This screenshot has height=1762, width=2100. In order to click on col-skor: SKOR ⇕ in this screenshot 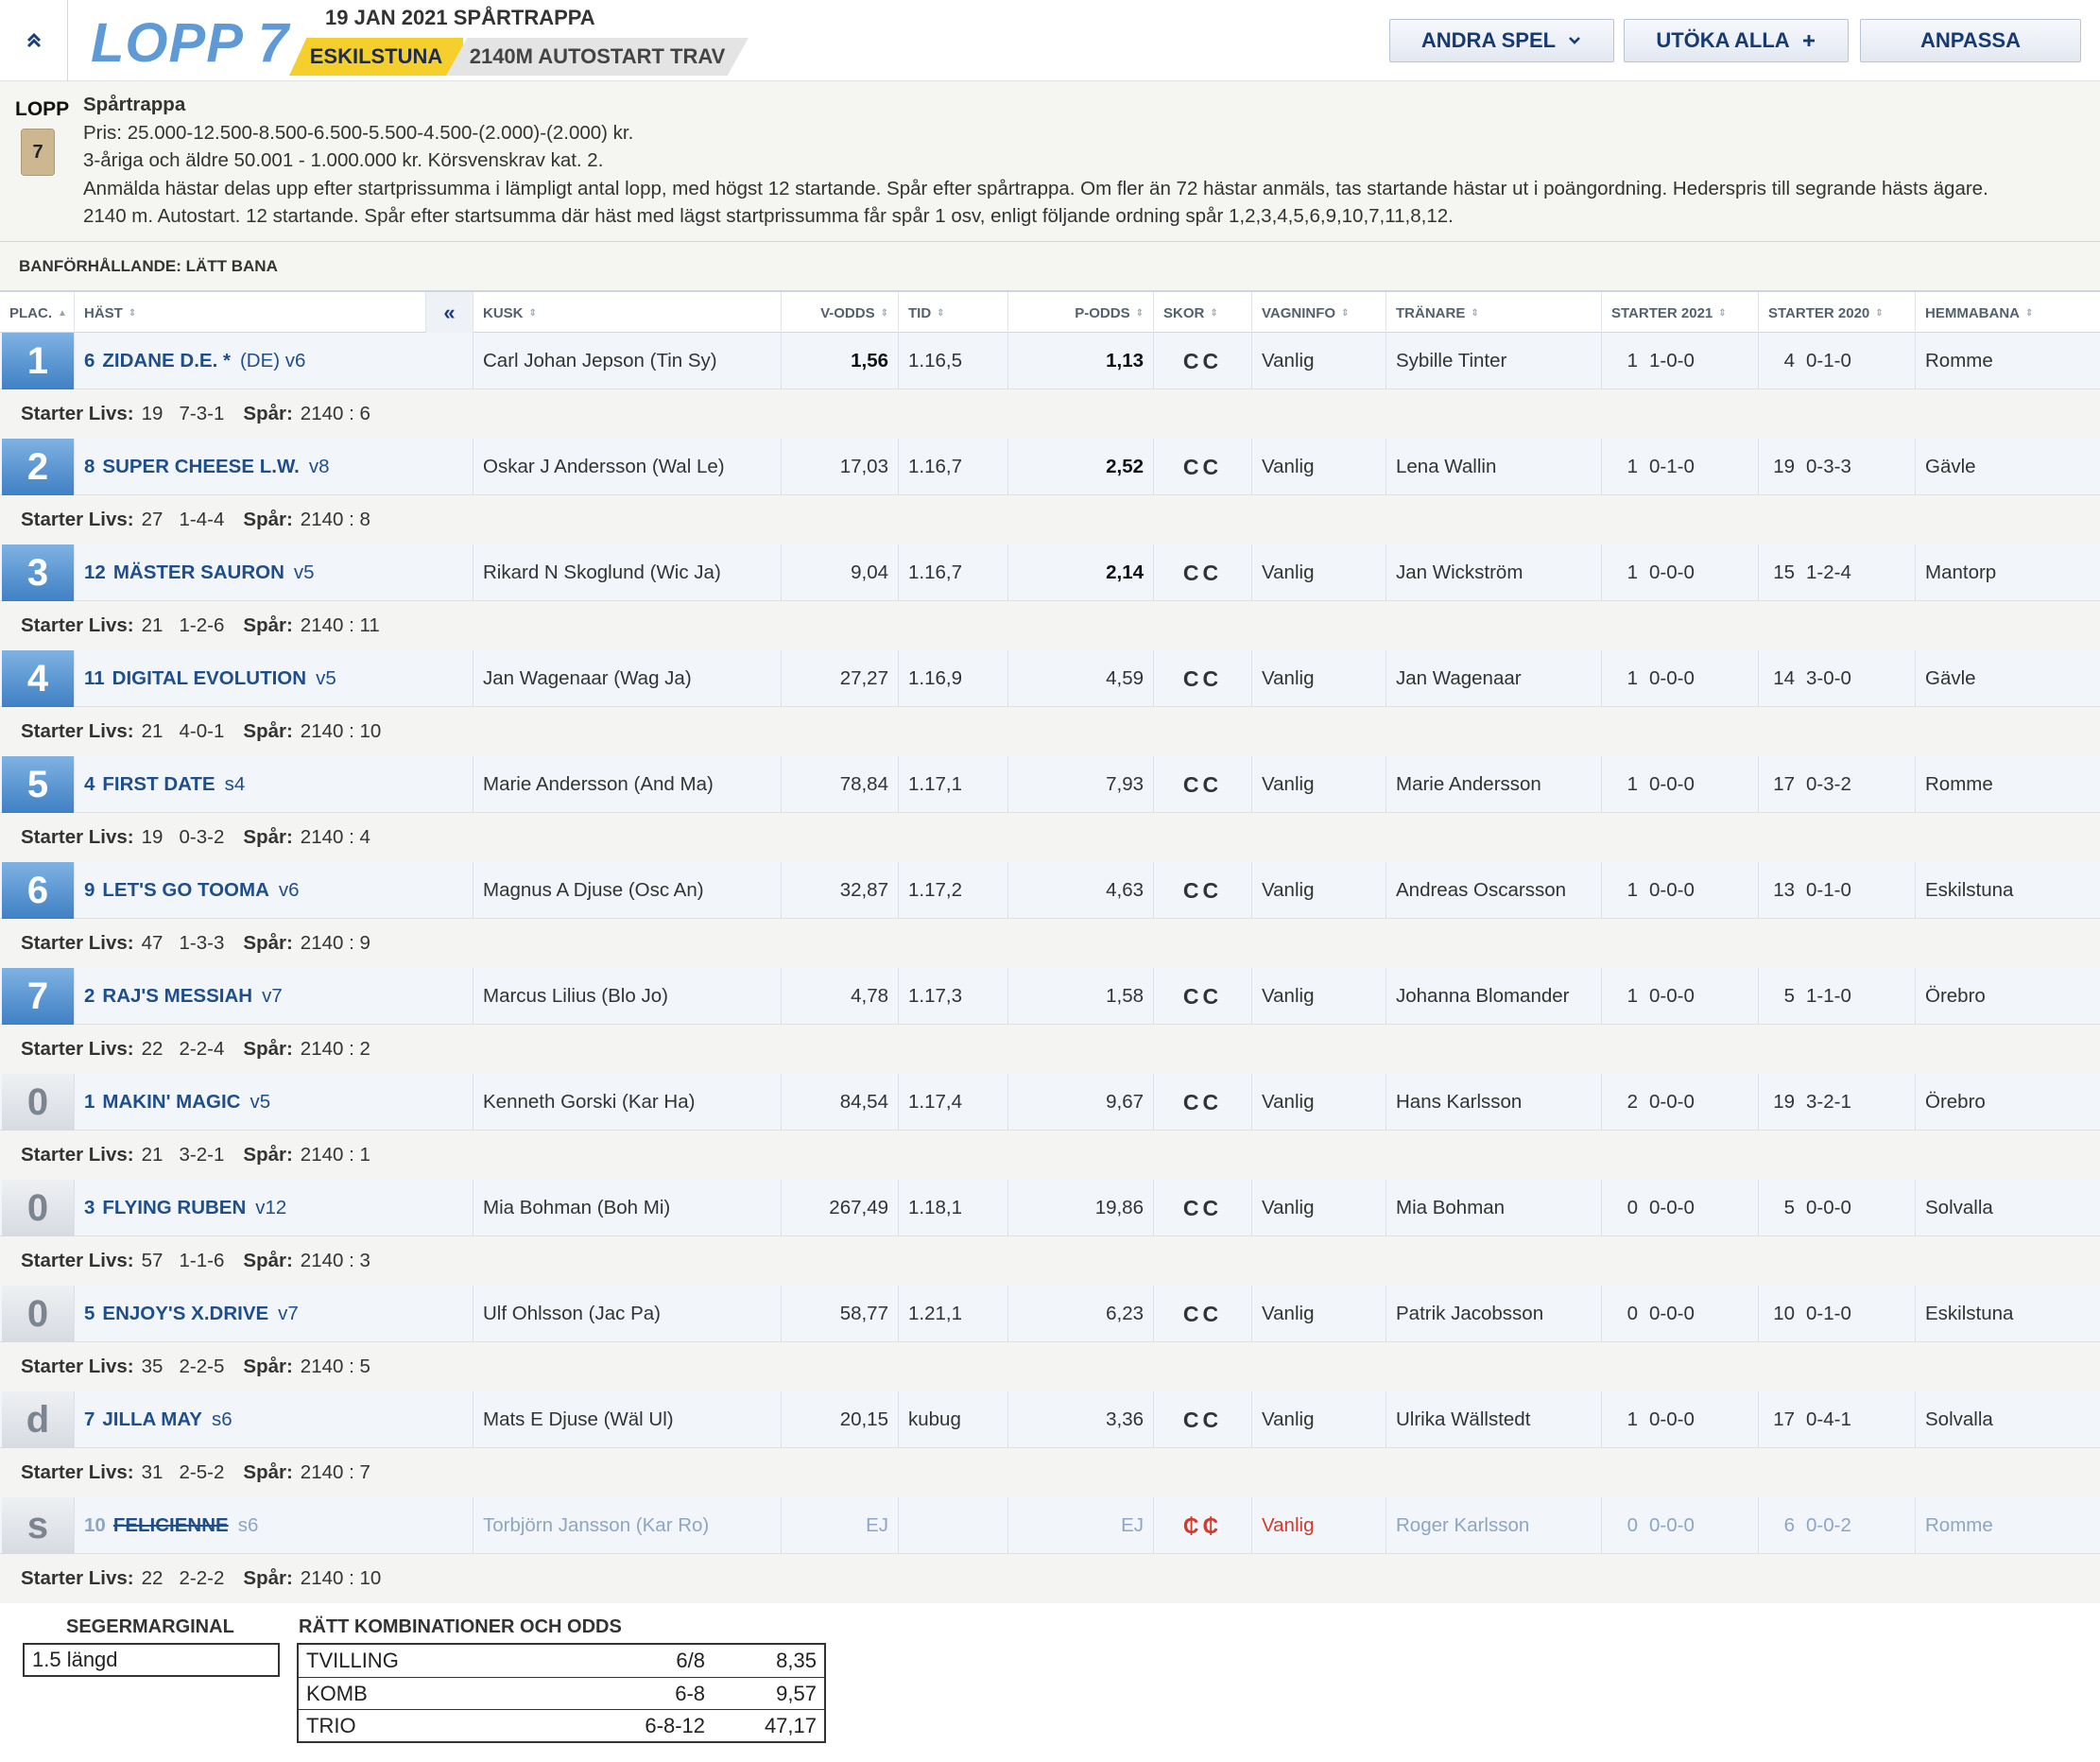, I will do `click(1202, 313)`.